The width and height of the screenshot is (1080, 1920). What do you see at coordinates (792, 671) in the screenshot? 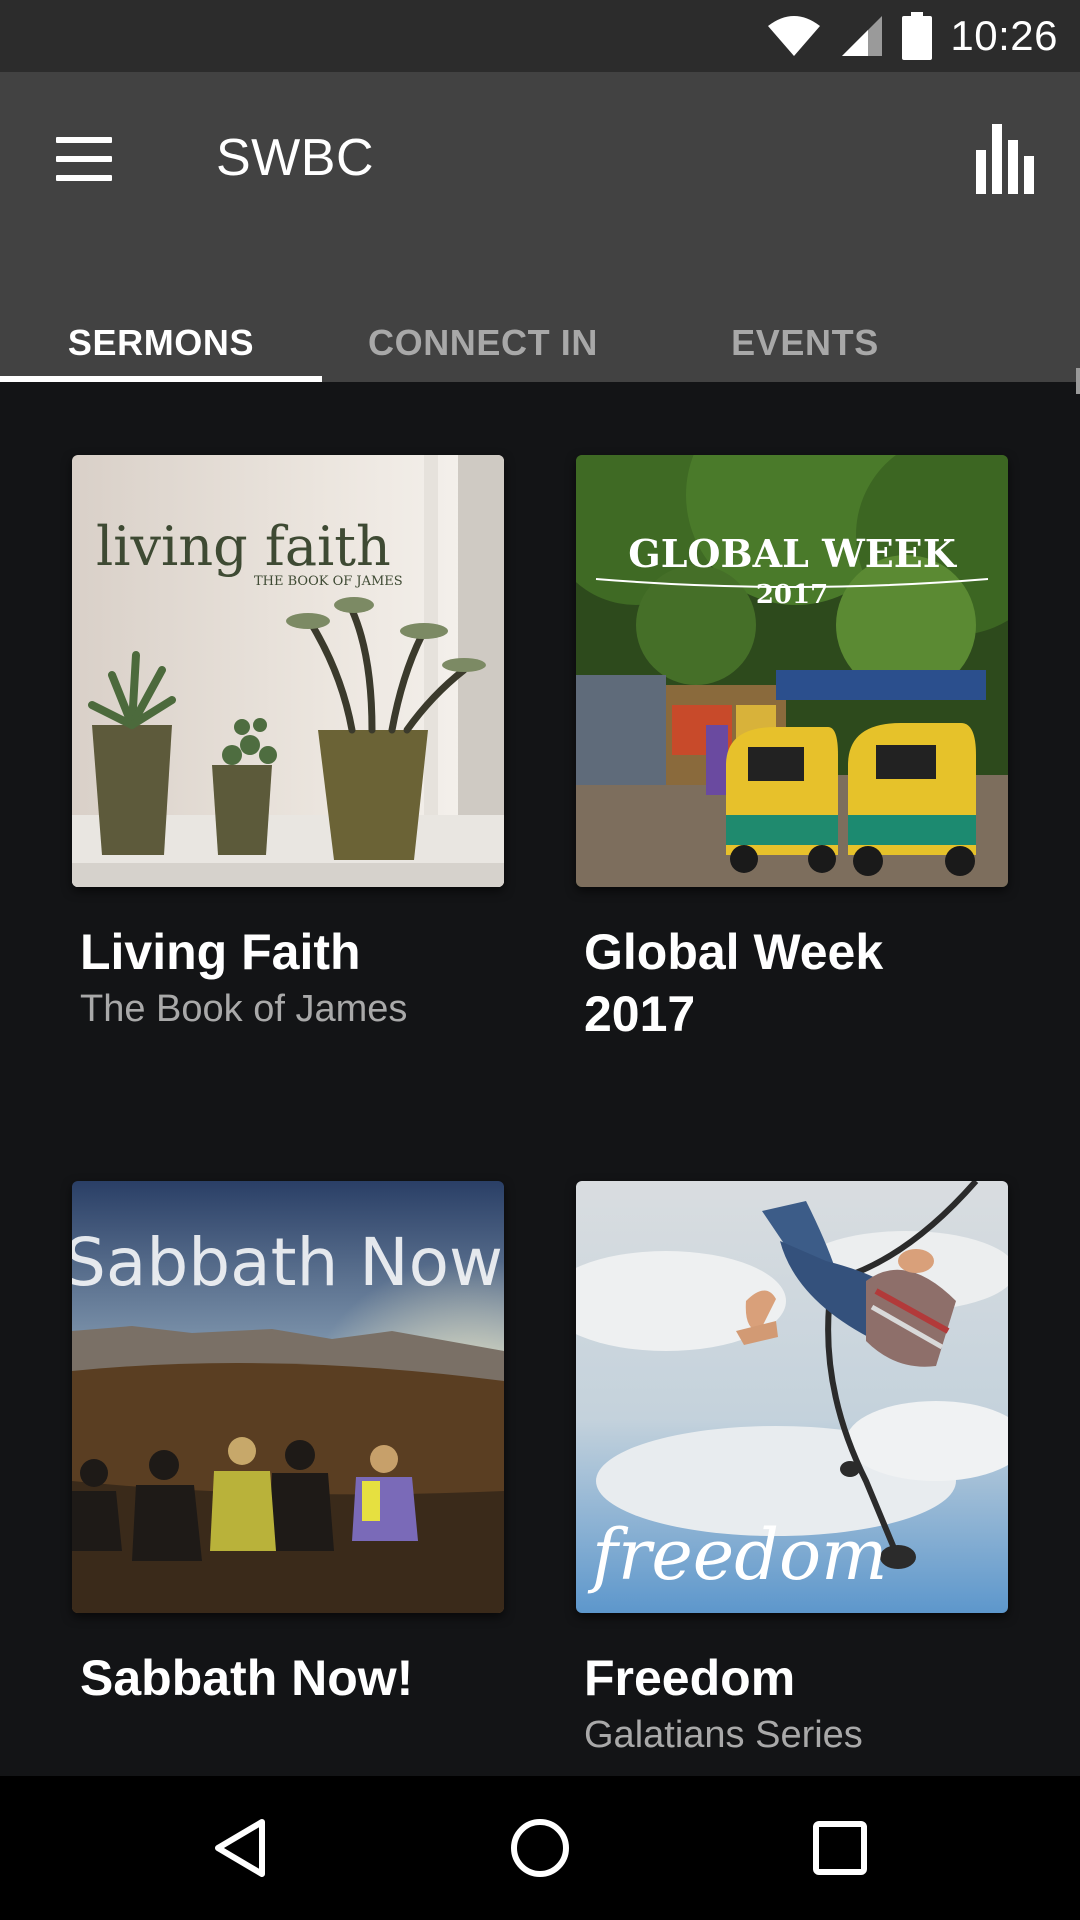
I see `sermon-artwork: GLOBAL WEEK 2017` at bounding box center [792, 671].